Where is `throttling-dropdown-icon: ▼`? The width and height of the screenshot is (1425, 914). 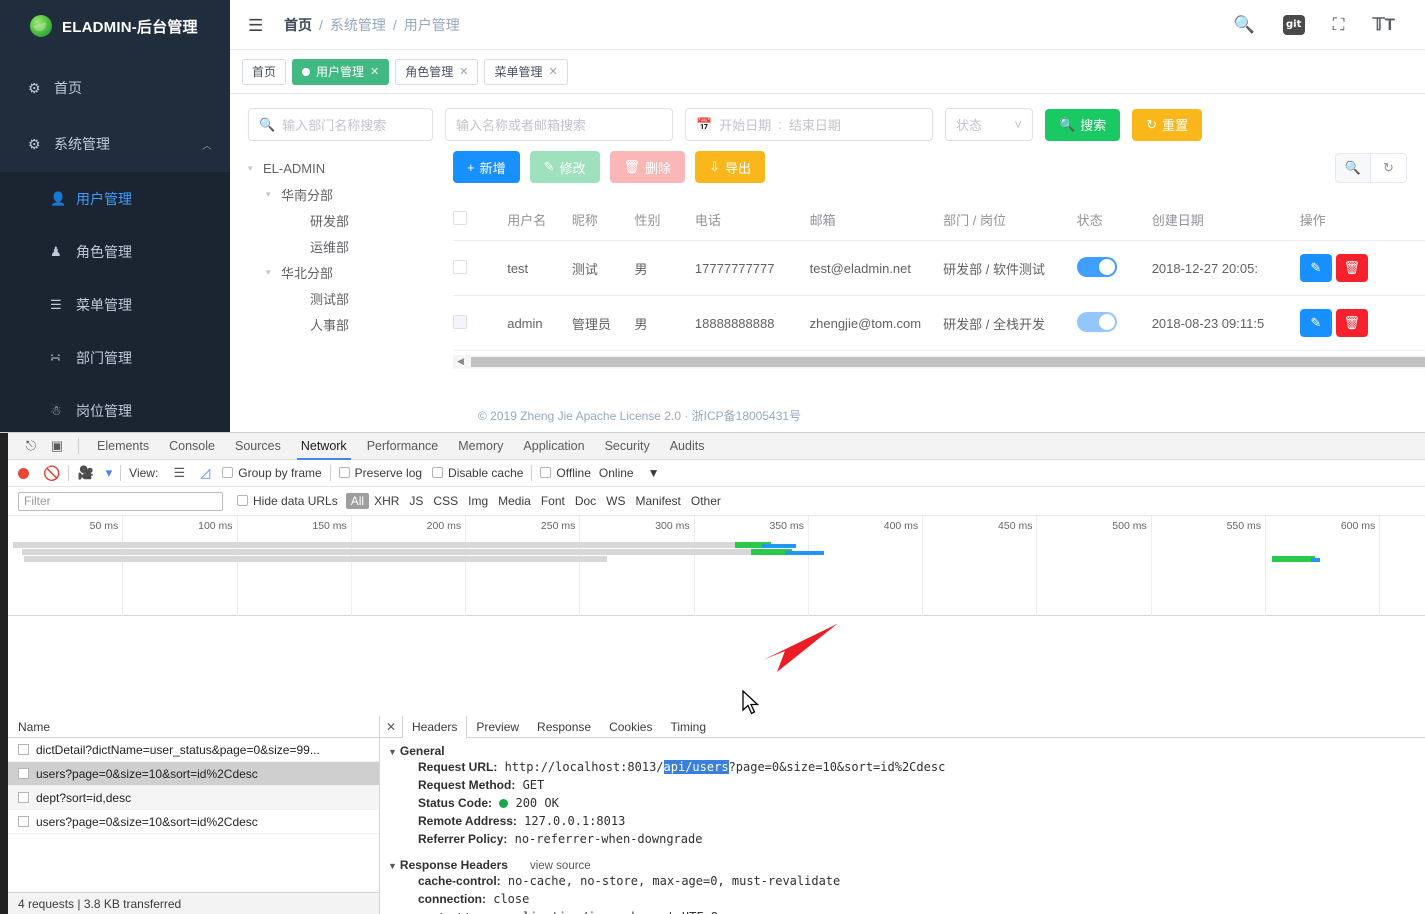 throttling-dropdown-icon: ▼ is located at coordinates (654, 473).